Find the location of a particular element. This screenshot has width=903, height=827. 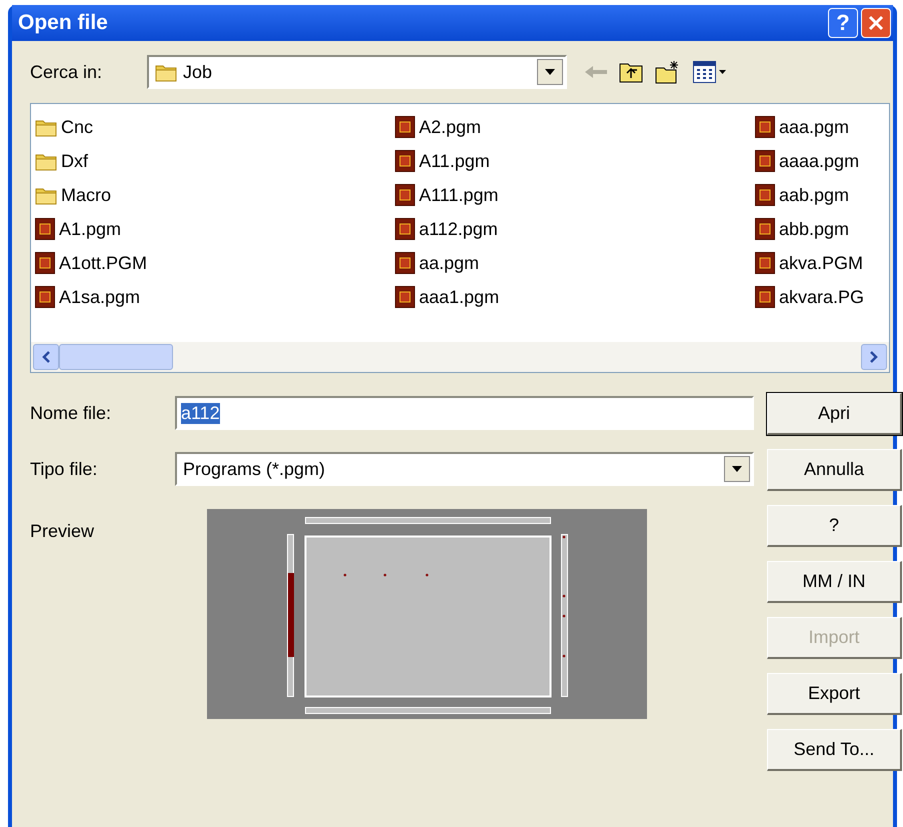

preview-label: Preview is located at coordinates (63, 531).